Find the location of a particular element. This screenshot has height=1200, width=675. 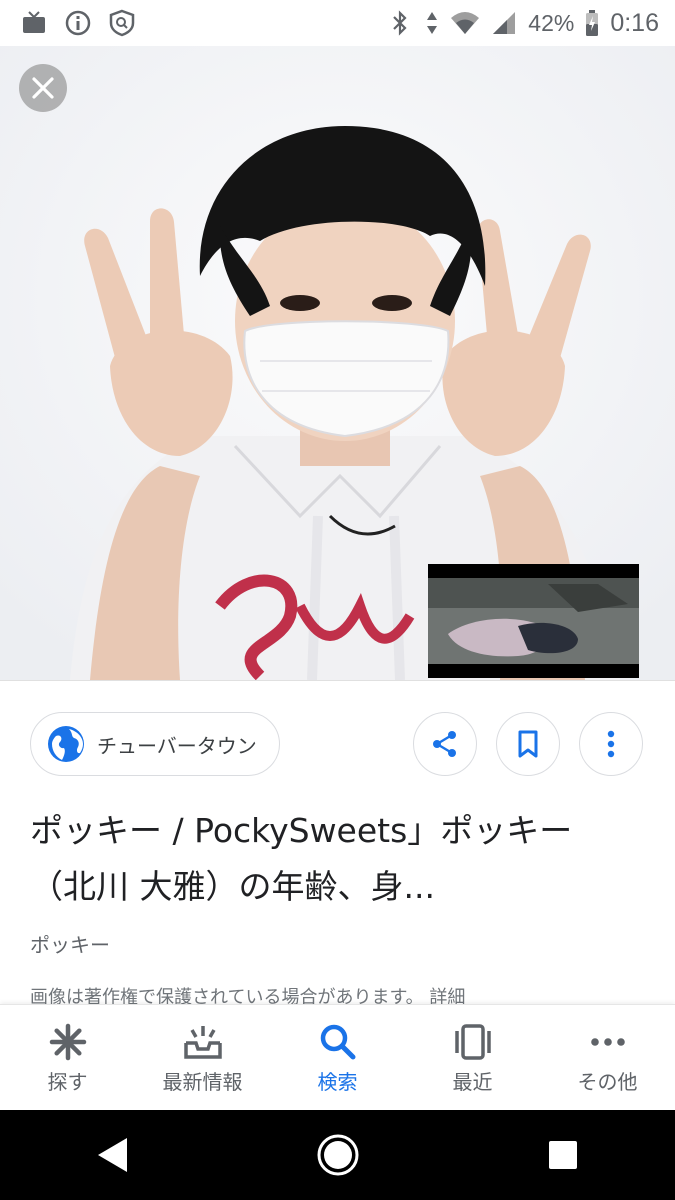

nav-search: 検索 is located at coordinates (338, 1058).